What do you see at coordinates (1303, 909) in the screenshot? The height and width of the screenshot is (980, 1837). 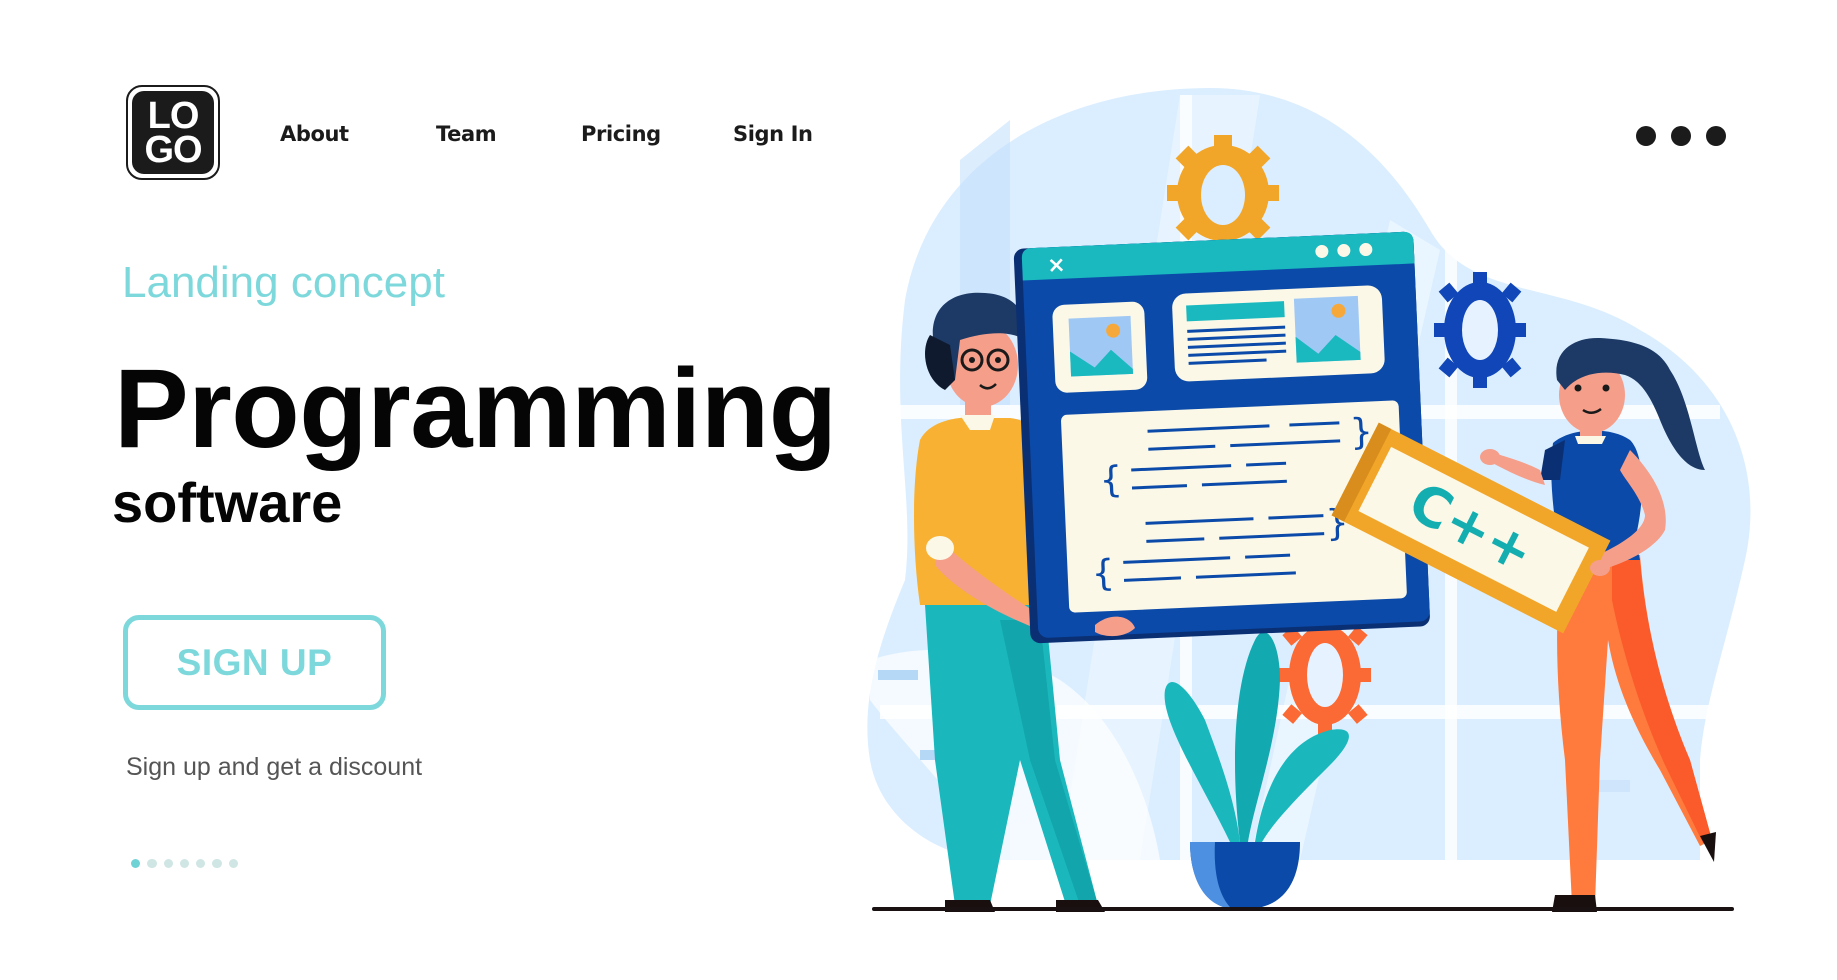 I see `ground-line` at bounding box center [1303, 909].